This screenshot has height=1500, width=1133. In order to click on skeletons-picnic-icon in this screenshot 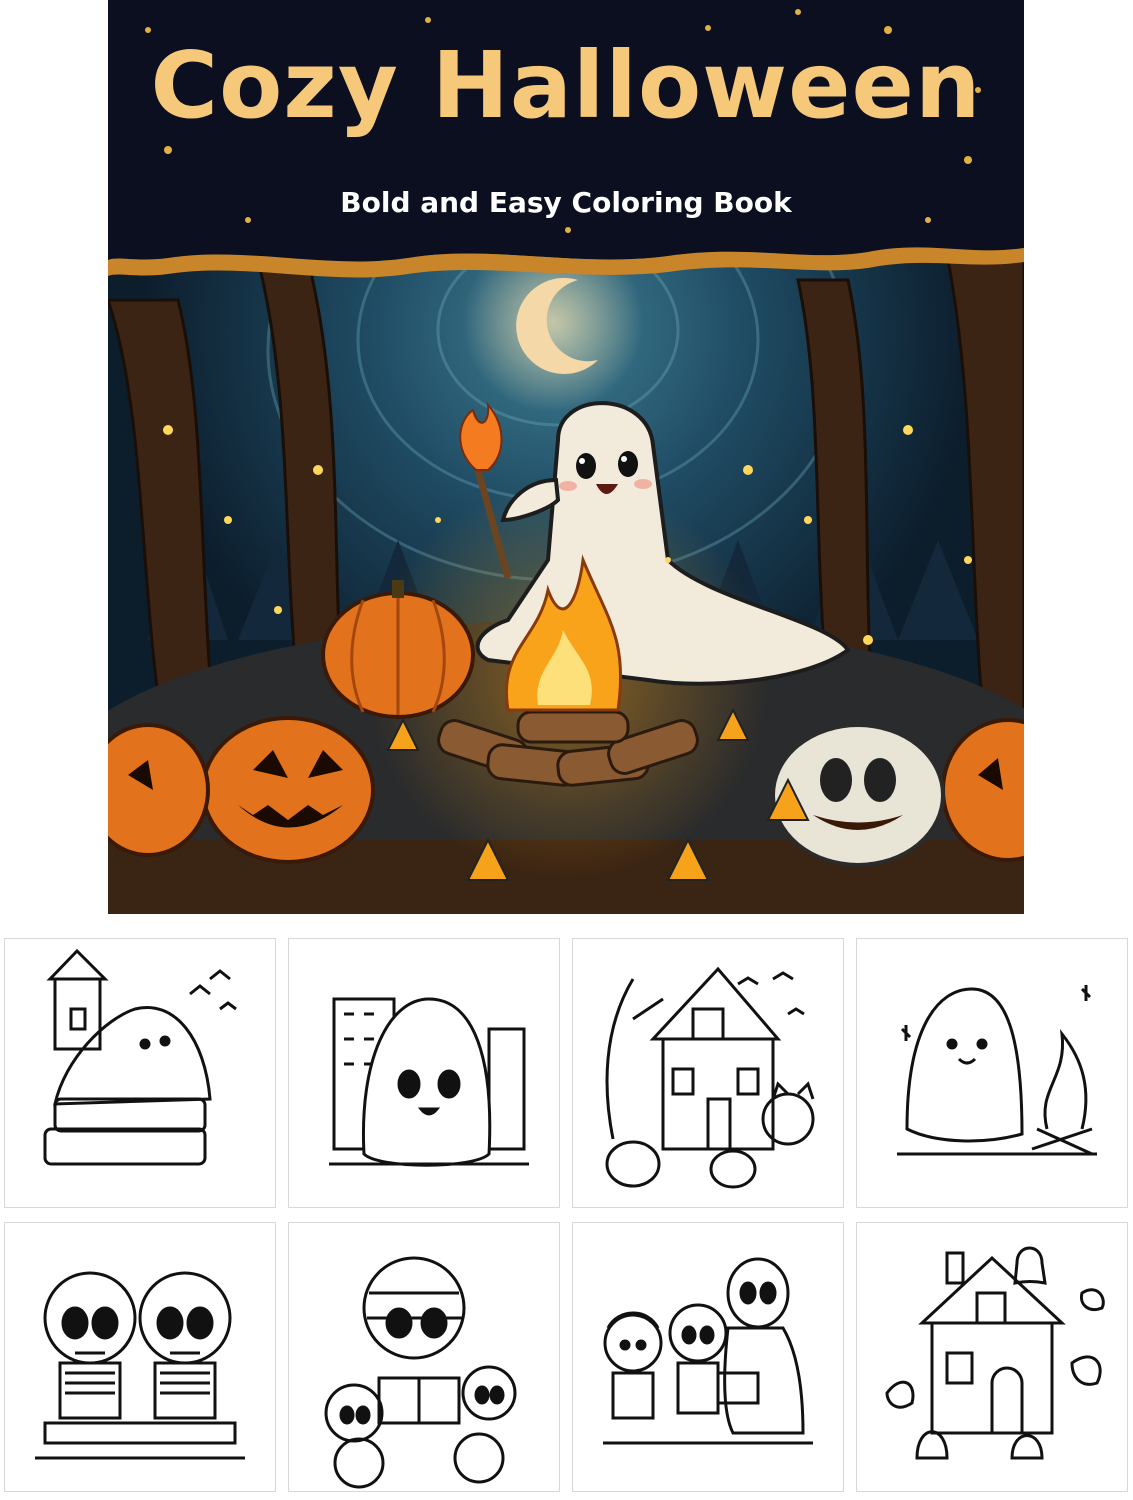, I will do `click(140, 1357)`.